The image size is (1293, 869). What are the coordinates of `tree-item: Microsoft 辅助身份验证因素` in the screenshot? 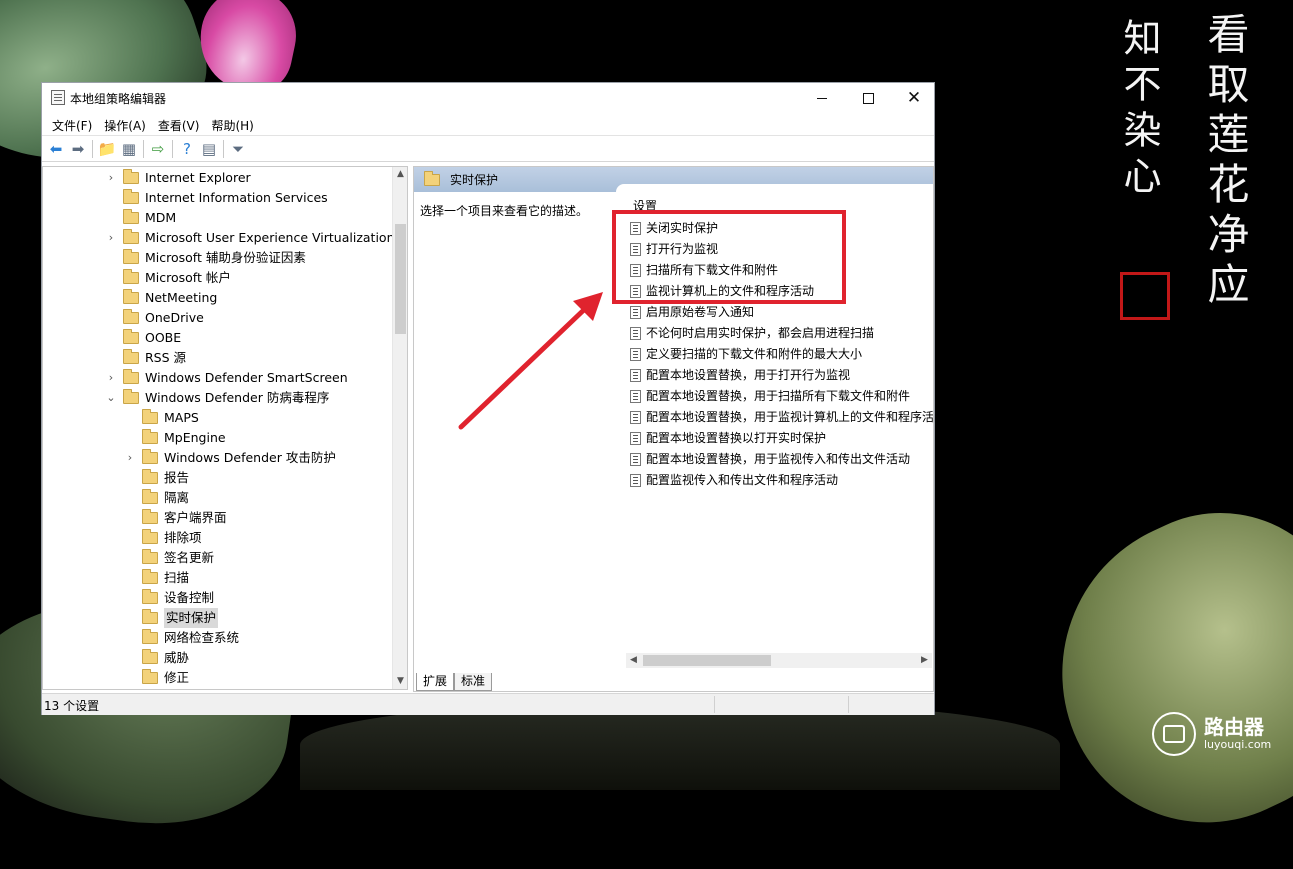 It's located at (205, 258).